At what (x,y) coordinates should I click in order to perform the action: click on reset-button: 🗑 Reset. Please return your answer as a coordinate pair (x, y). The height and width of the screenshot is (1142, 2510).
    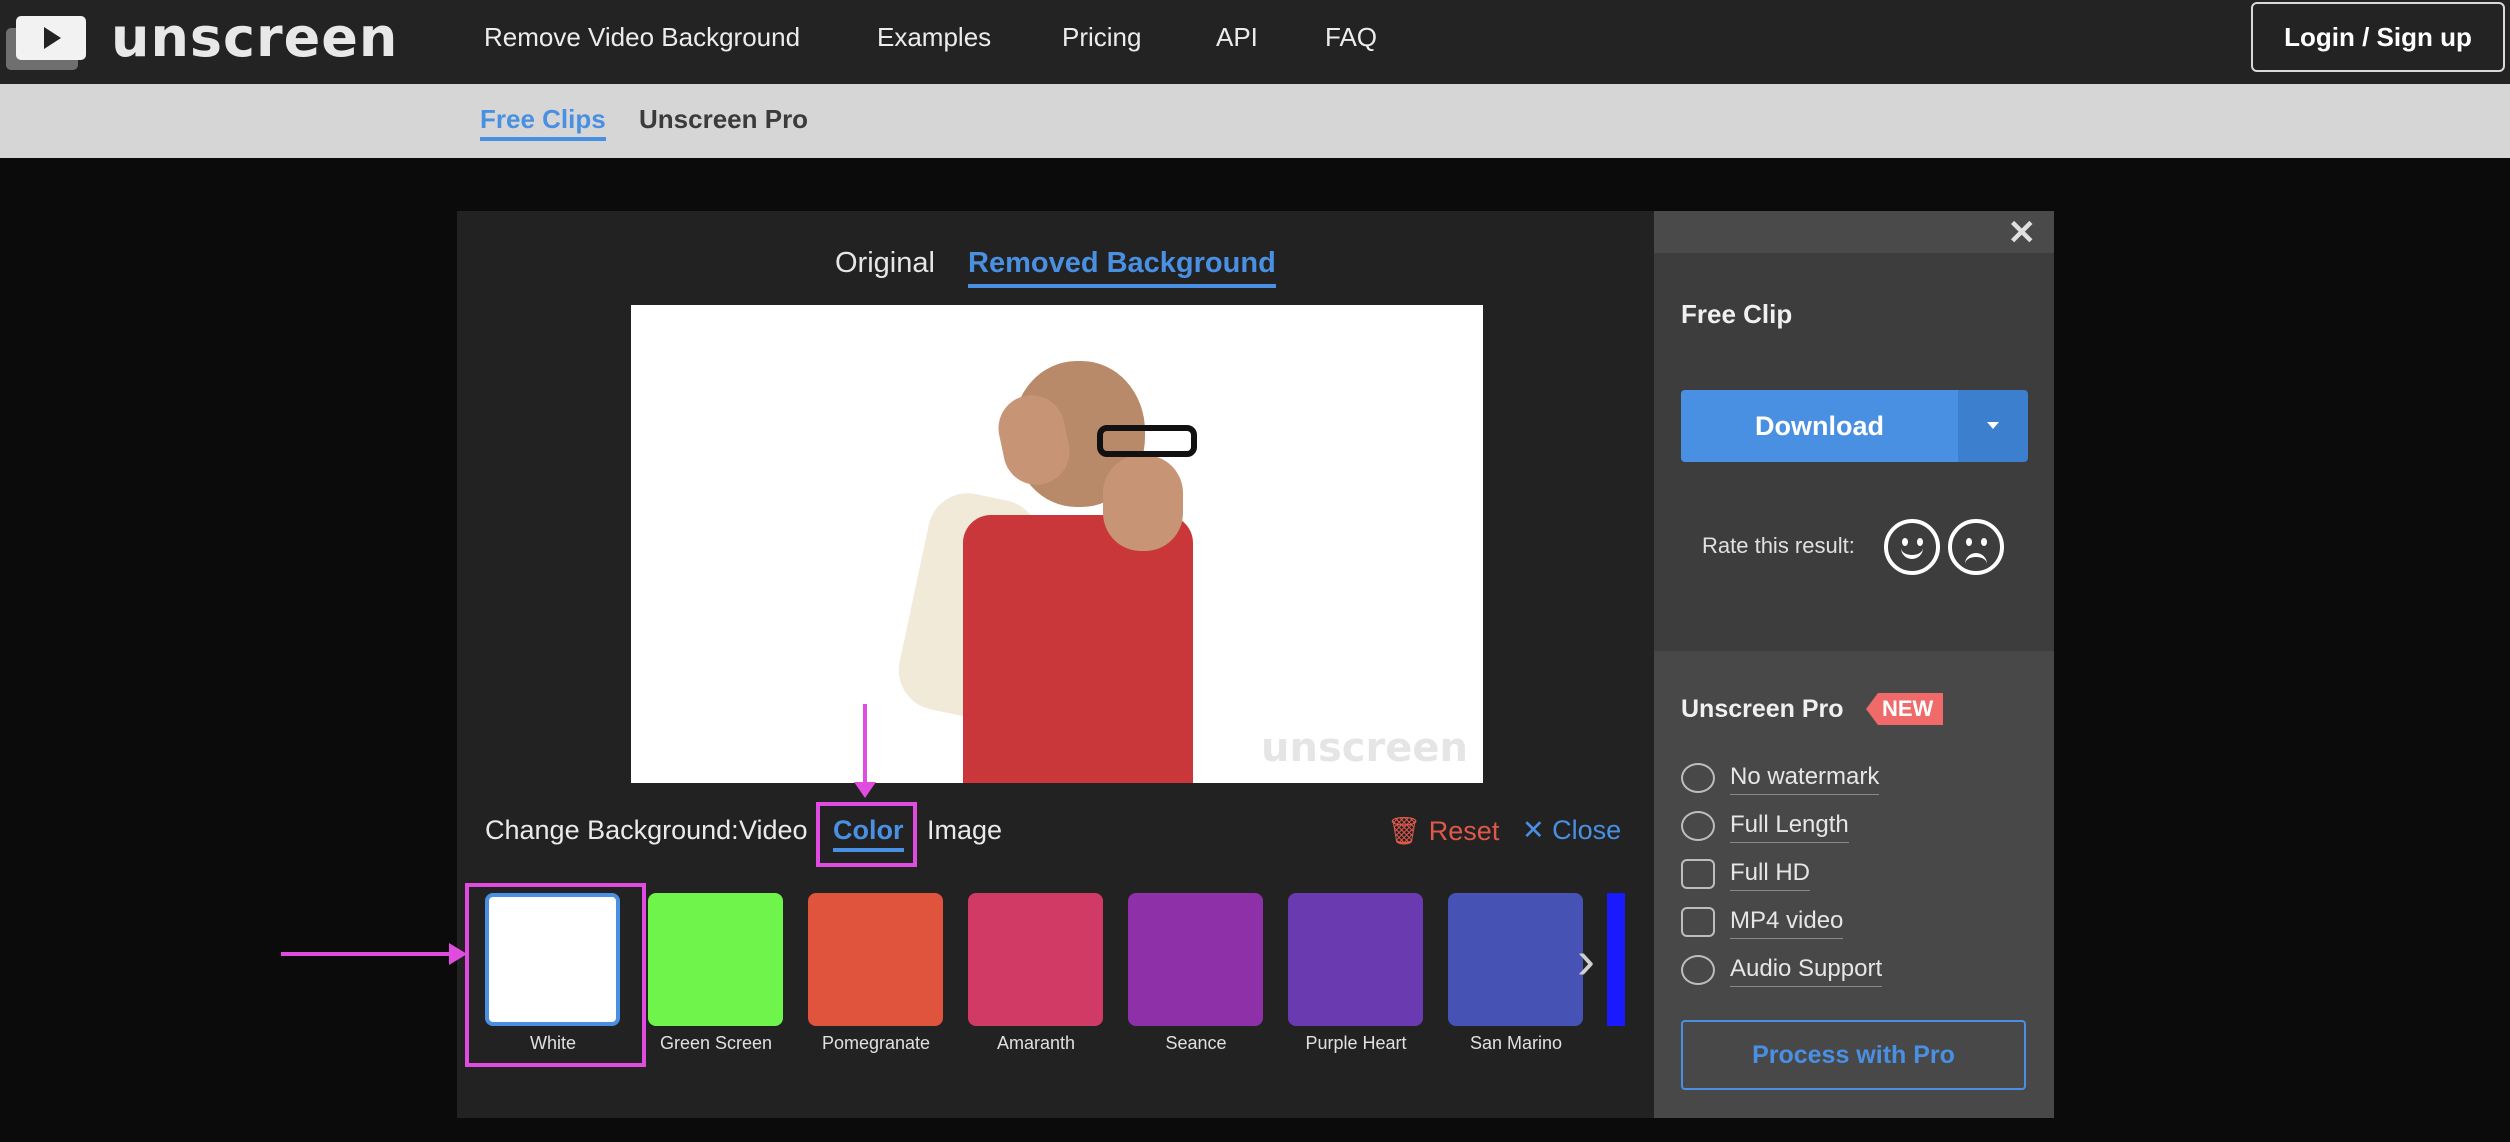
    Looking at the image, I should click on (1443, 831).